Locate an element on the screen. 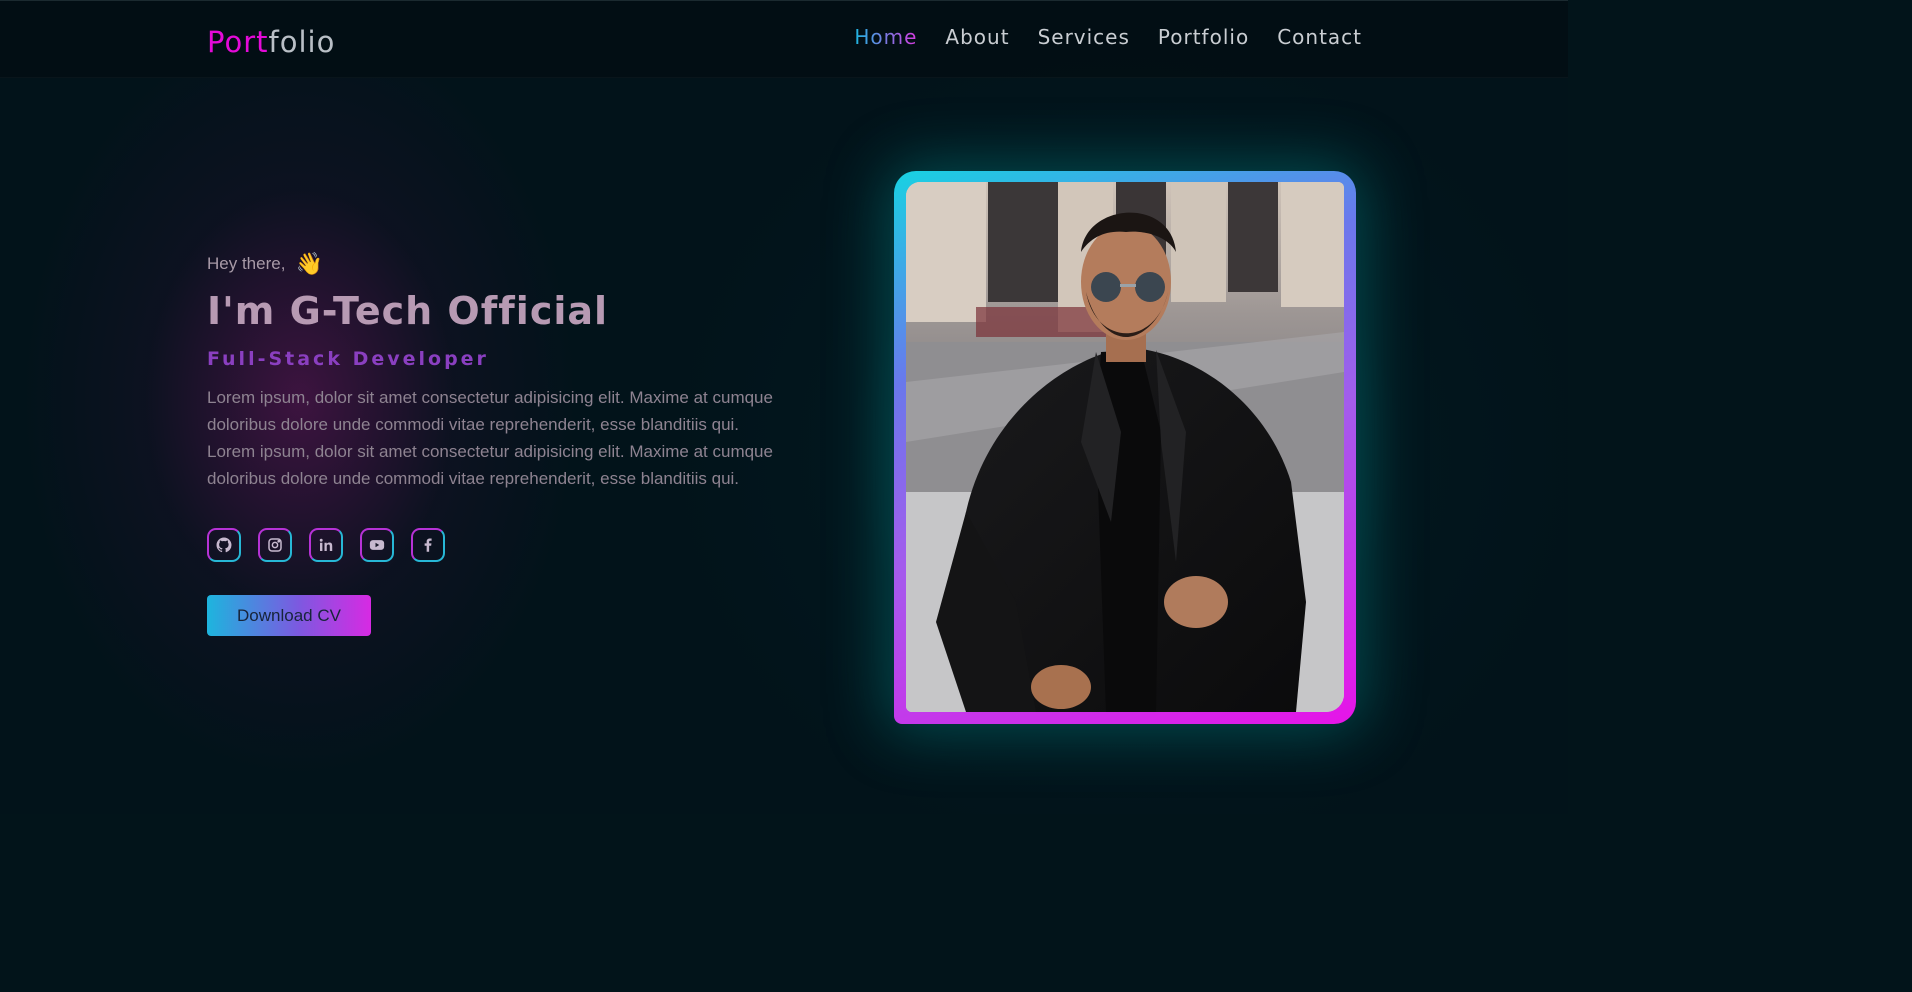  facebook-link is located at coordinates (428, 545).